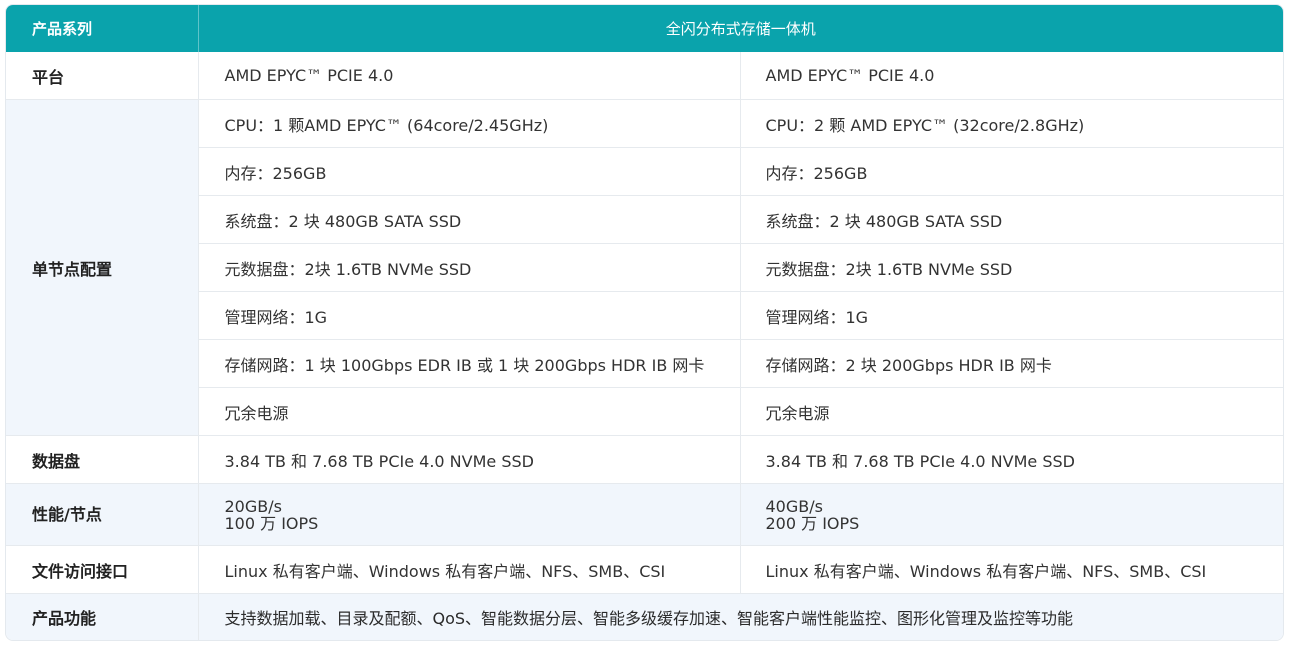 The image size is (1290, 649). Describe the element at coordinates (1011, 123) in the screenshot. I see `node-config-cpu-b: CPU：2 颗 AMD EPYC™ (32core/2.8GHz)` at that location.